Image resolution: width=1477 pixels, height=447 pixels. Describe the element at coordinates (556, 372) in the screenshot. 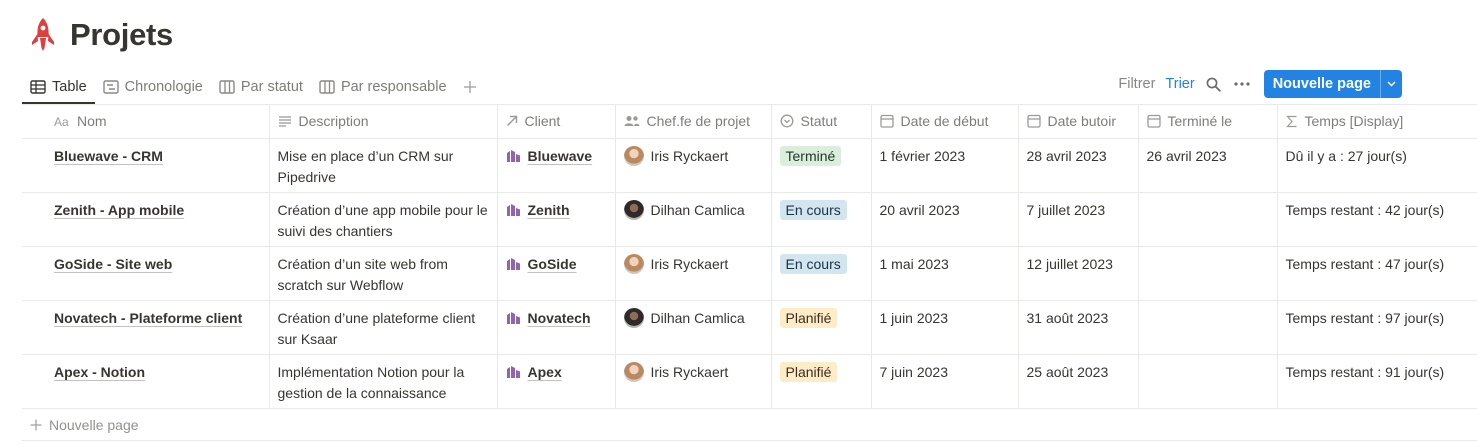

I see `client-link: Apex` at that location.